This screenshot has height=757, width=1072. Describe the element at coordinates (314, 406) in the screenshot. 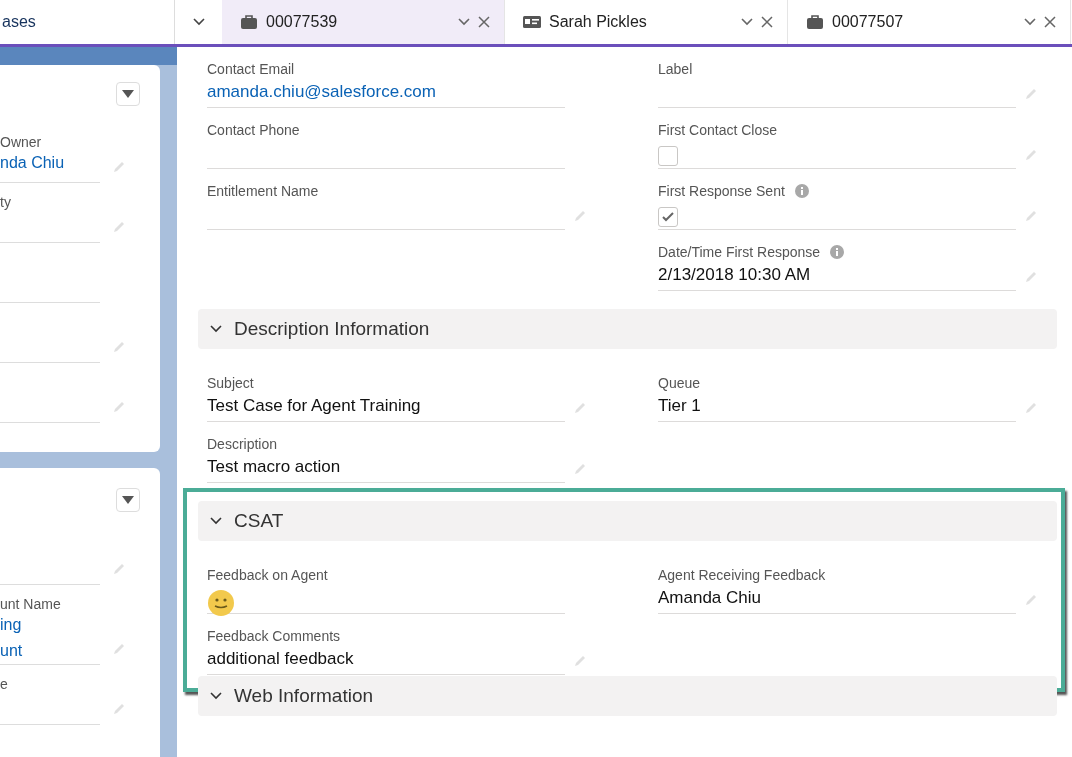

I see `field-value: Test Case for Agent Training` at that location.